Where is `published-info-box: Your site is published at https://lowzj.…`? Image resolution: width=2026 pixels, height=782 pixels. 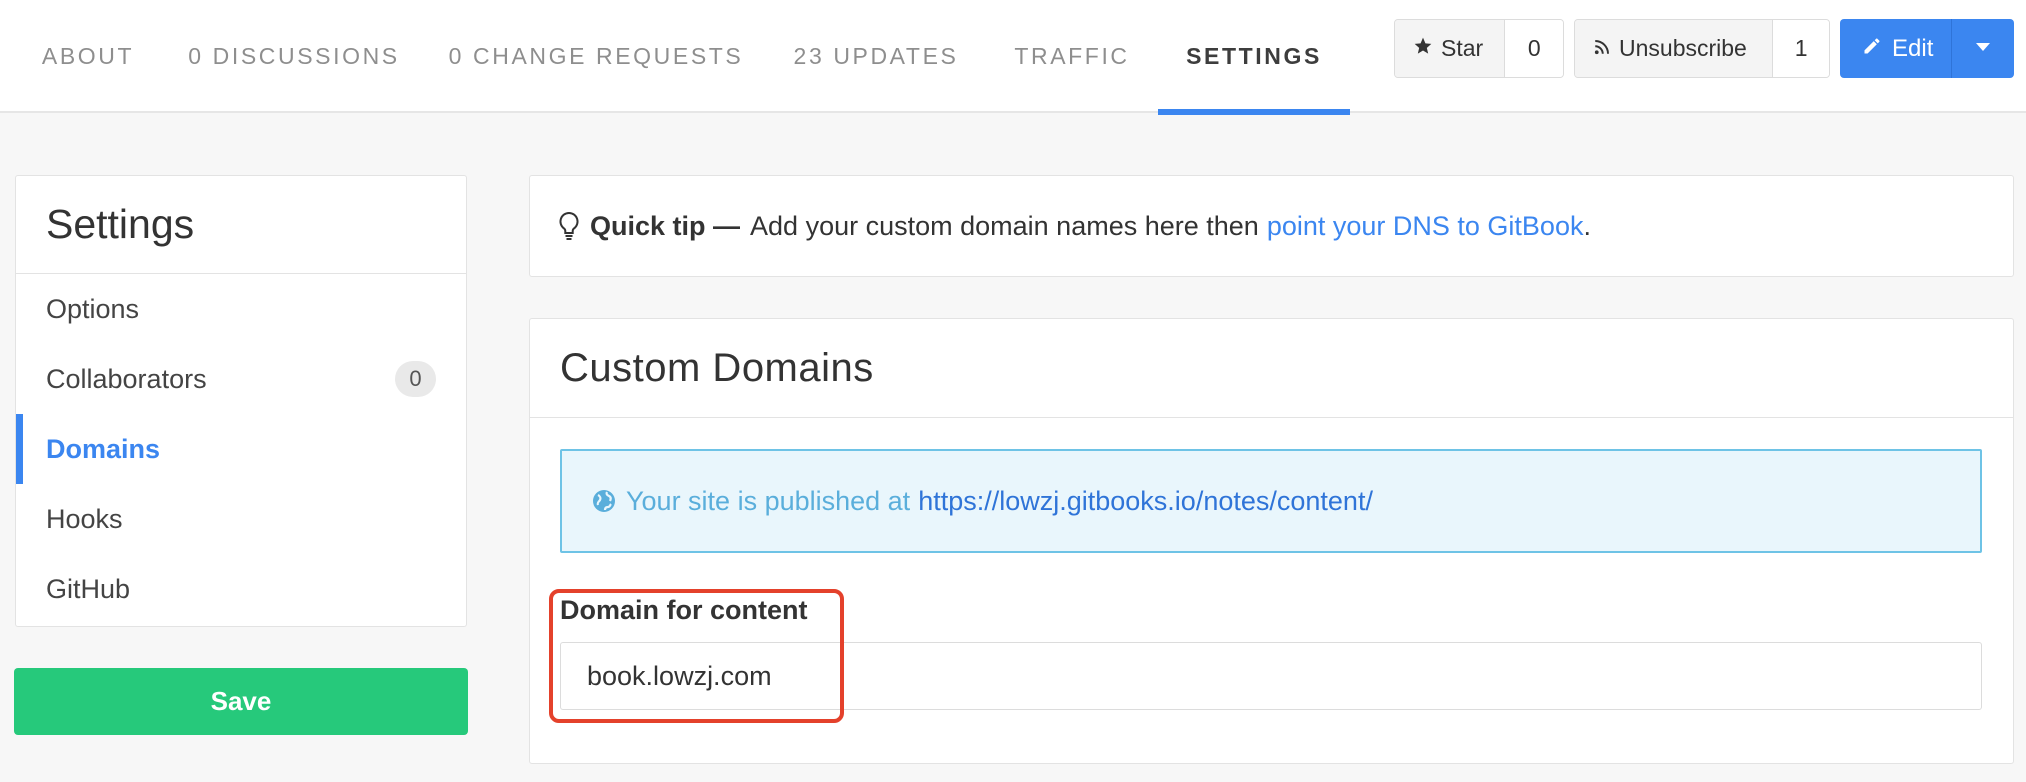
published-info-box: Your site is published at https://lowzj.… is located at coordinates (1271, 501).